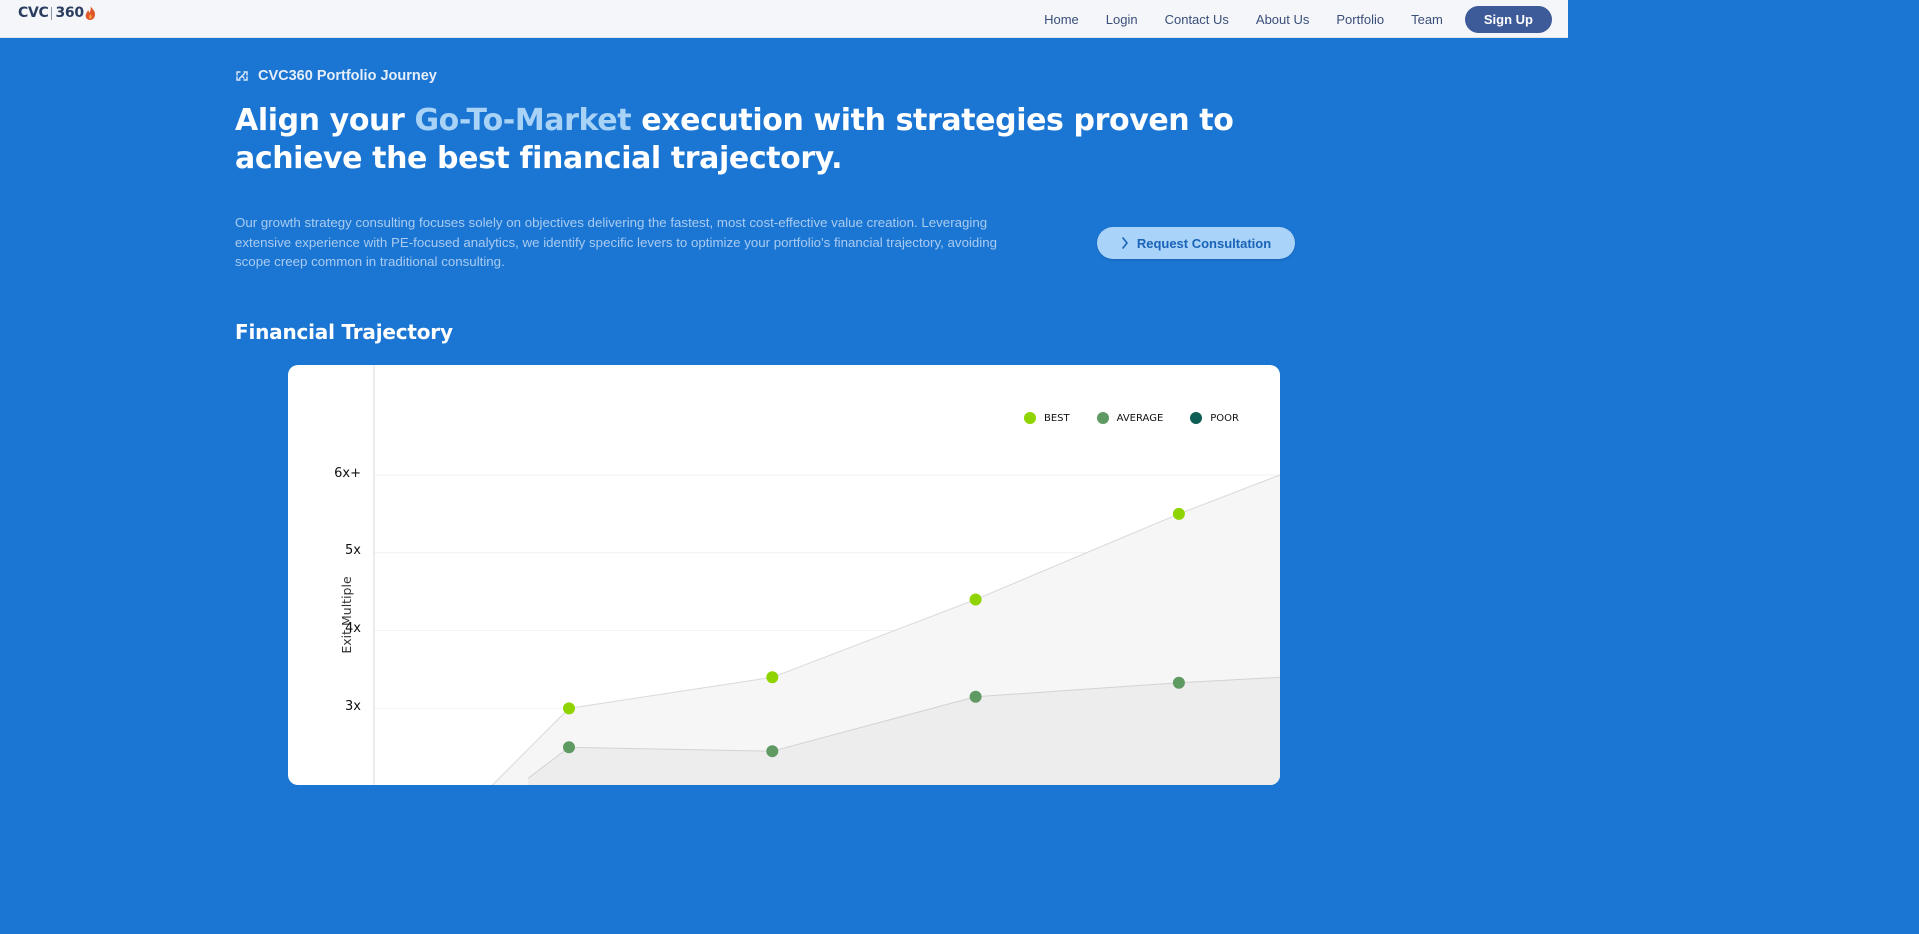  Describe the element at coordinates (1508, 19) in the screenshot. I see `sign-up-button: Sign Up` at that location.